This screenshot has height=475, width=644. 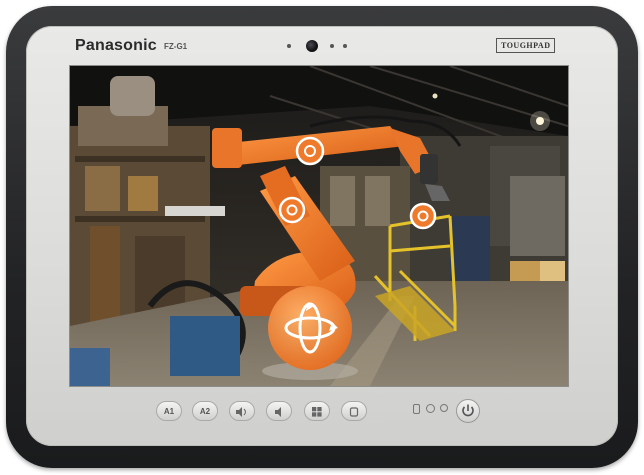 What do you see at coordinates (116, 45) in the screenshot?
I see `brand-logo: Panasonic` at bounding box center [116, 45].